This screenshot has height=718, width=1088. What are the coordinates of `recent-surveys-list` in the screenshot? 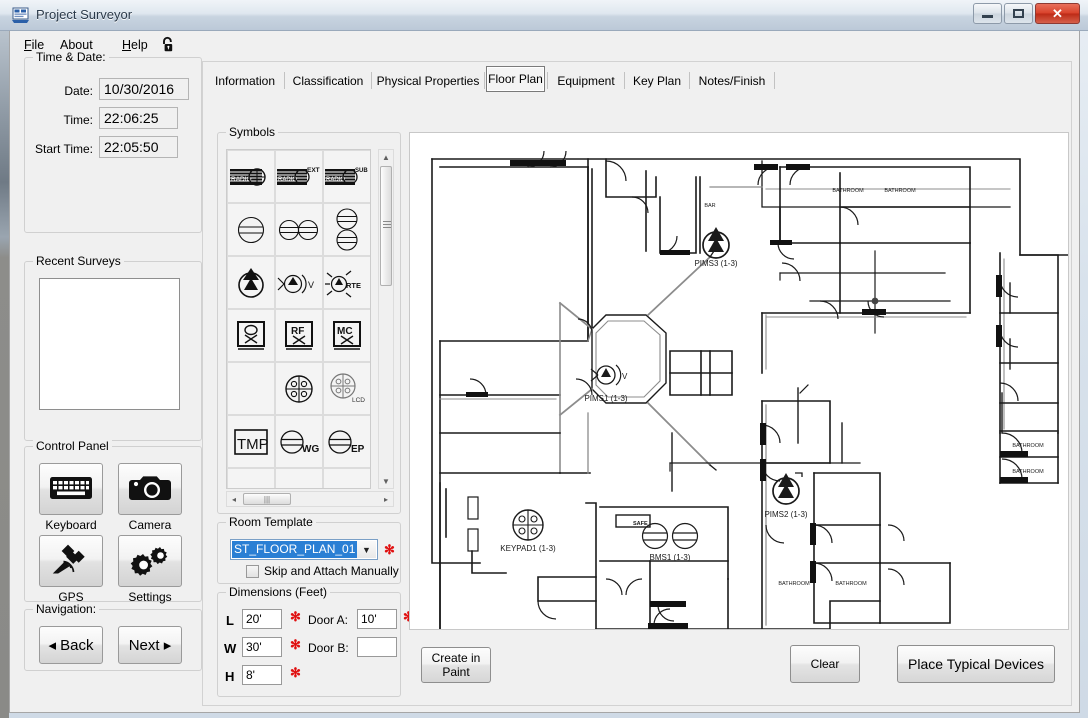 It's located at (109, 344).